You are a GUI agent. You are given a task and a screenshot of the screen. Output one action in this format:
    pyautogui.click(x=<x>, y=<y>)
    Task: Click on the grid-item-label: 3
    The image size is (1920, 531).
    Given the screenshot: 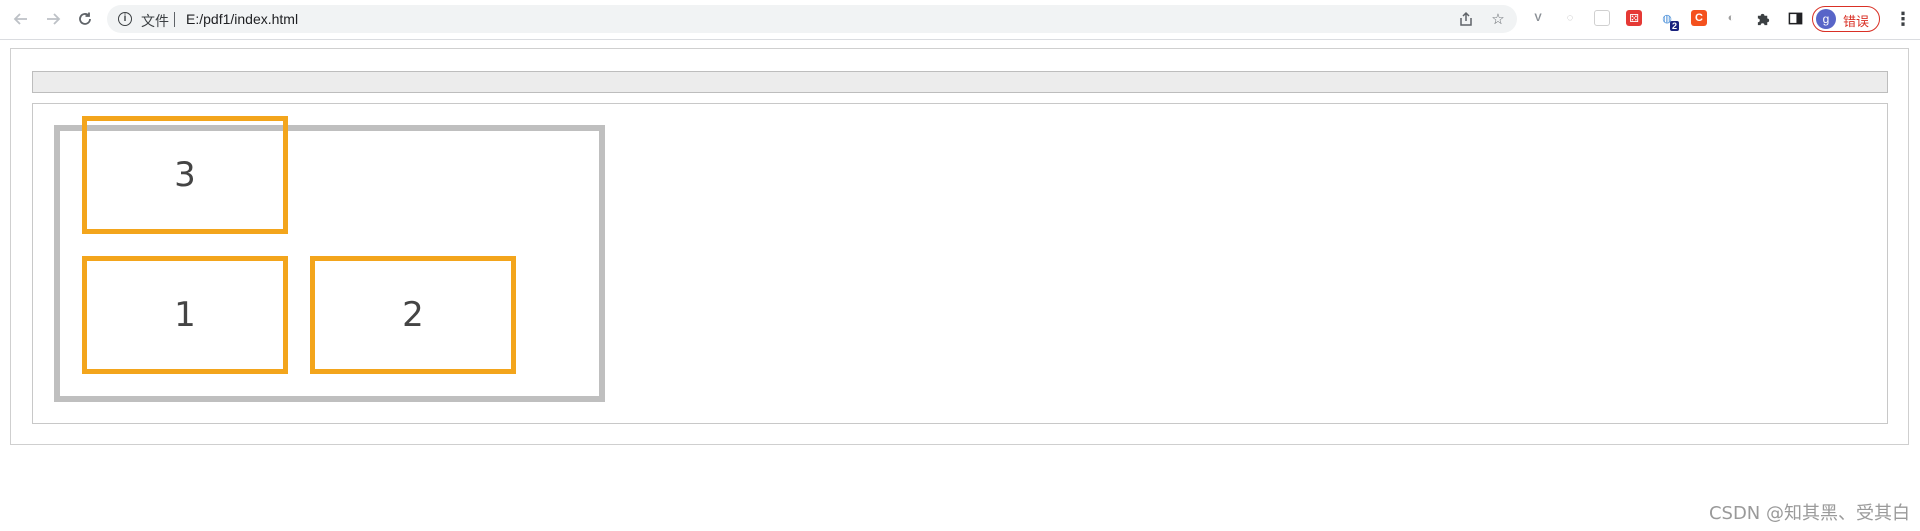 What is the action you would take?
    pyautogui.click(x=185, y=175)
    